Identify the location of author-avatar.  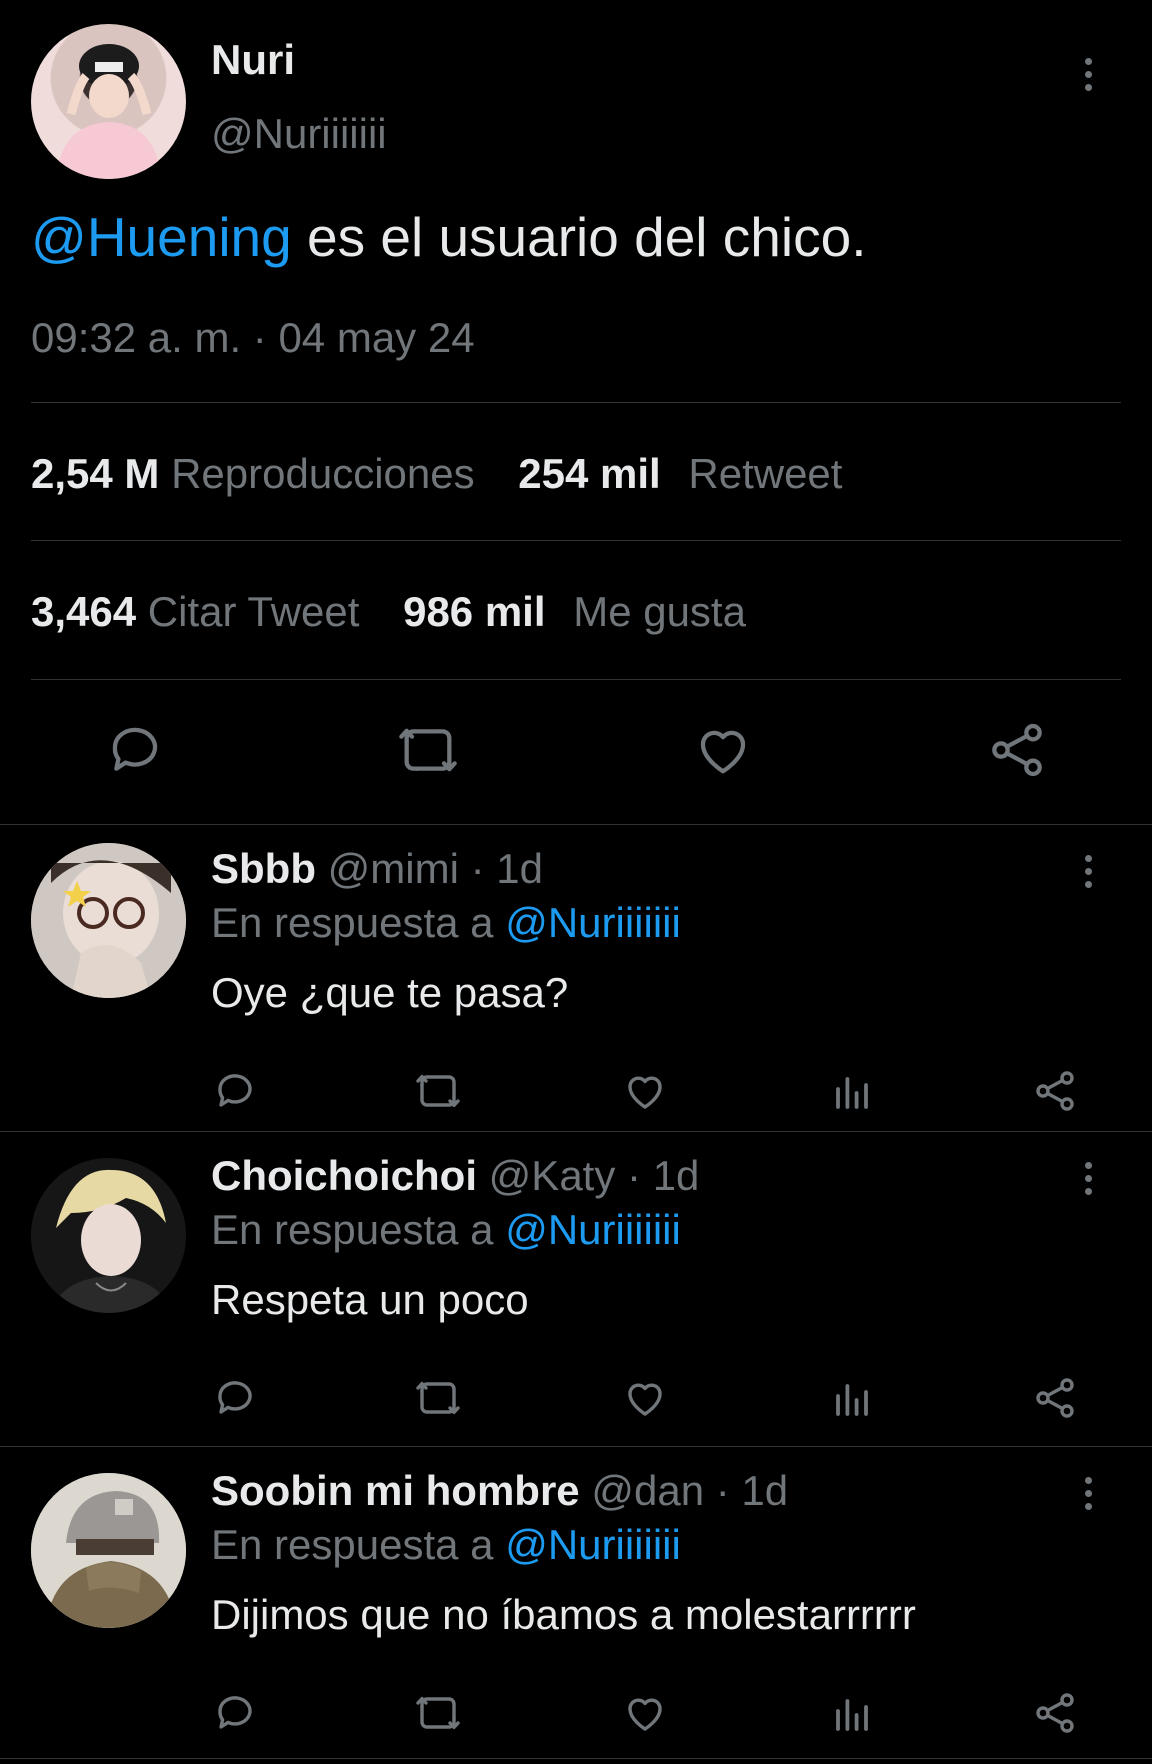
(108, 101).